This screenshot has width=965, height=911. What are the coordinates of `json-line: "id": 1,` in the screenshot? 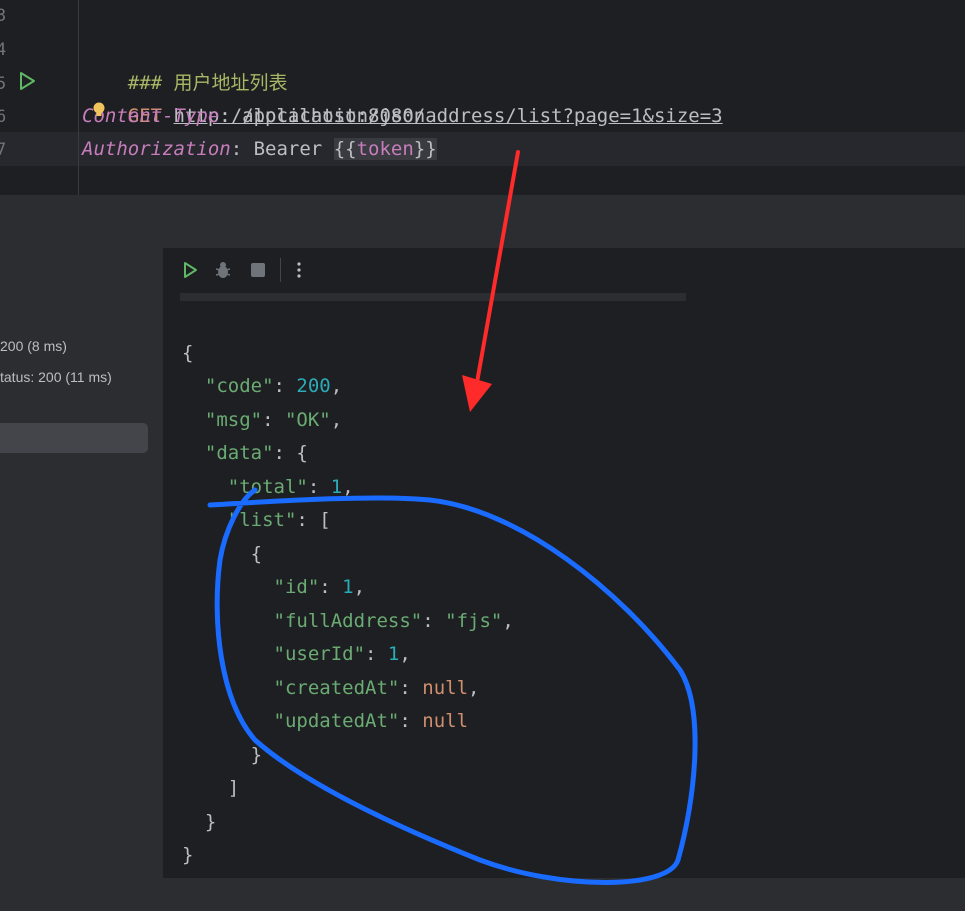 It's located at (319, 587).